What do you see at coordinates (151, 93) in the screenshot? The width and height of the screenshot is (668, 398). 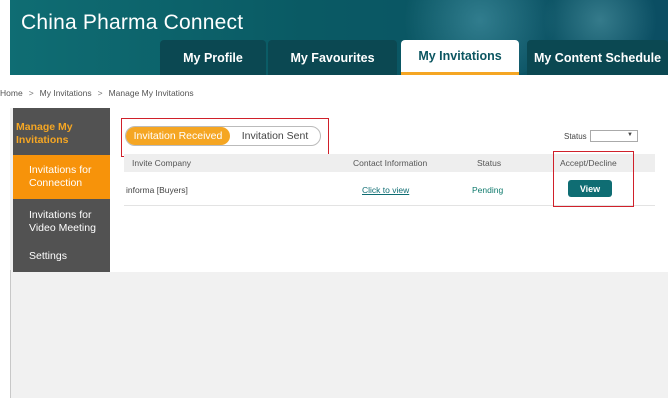 I see `breadcrumb-current: Manage My Invitations` at bounding box center [151, 93].